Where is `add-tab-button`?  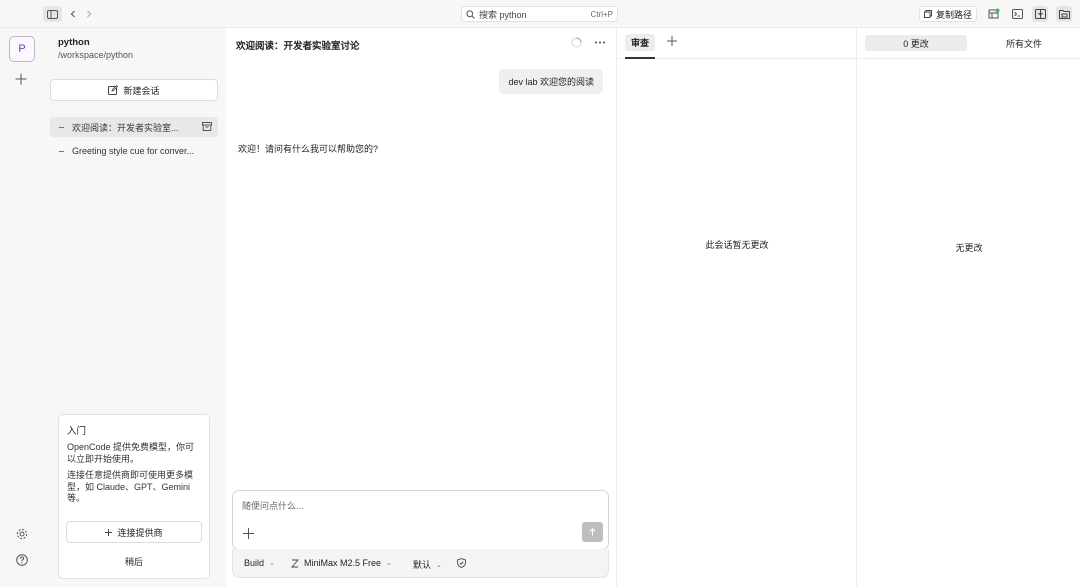
add-tab-button is located at coordinates (672, 42).